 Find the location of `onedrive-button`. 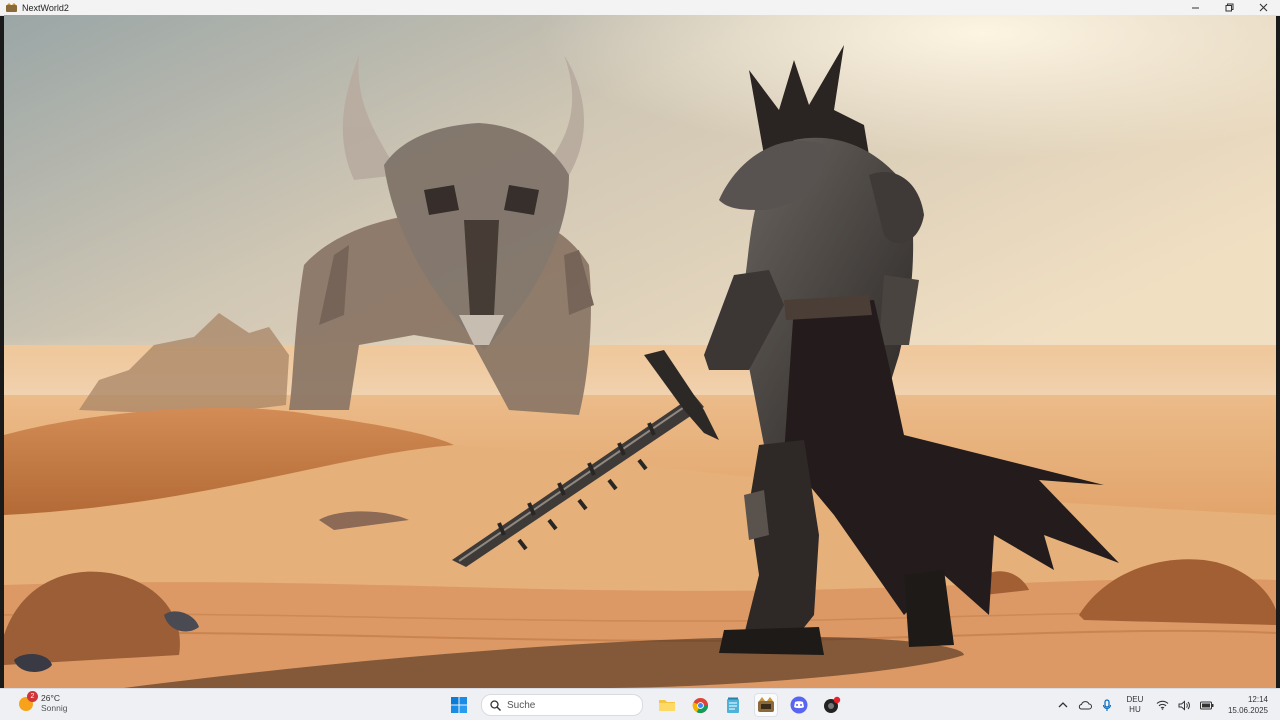

onedrive-button is located at coordinates (1085, 704).